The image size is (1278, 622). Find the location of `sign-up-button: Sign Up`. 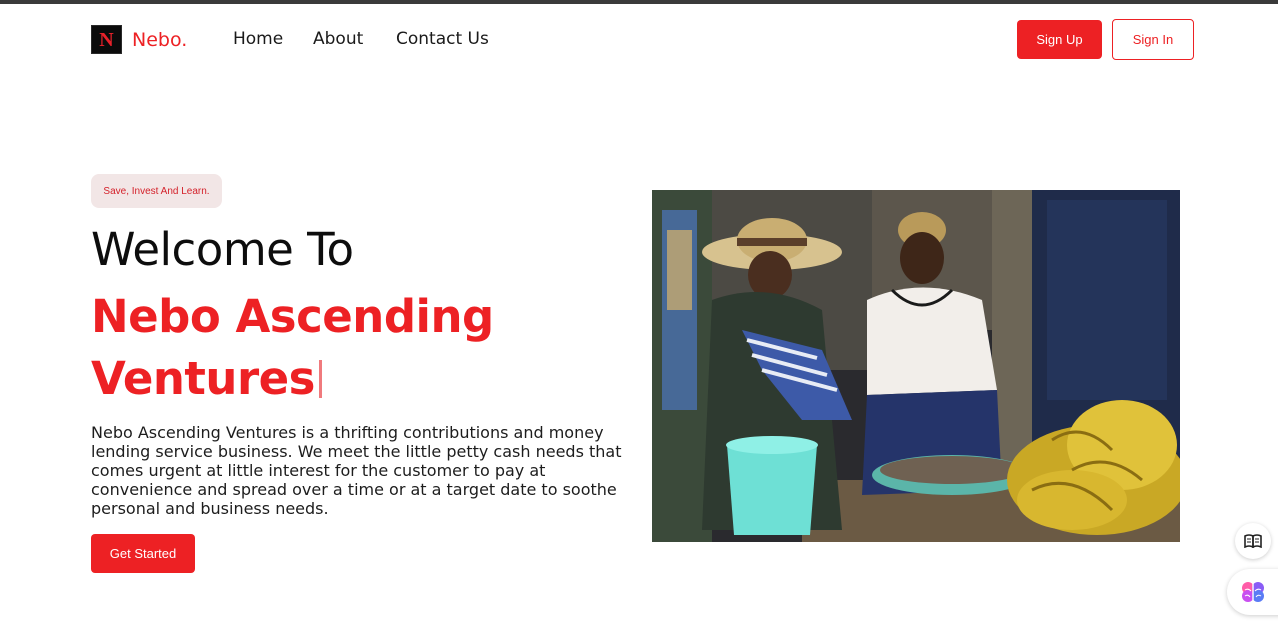

sign-up-button: Sign Up is located at coordinates (1059, 39).